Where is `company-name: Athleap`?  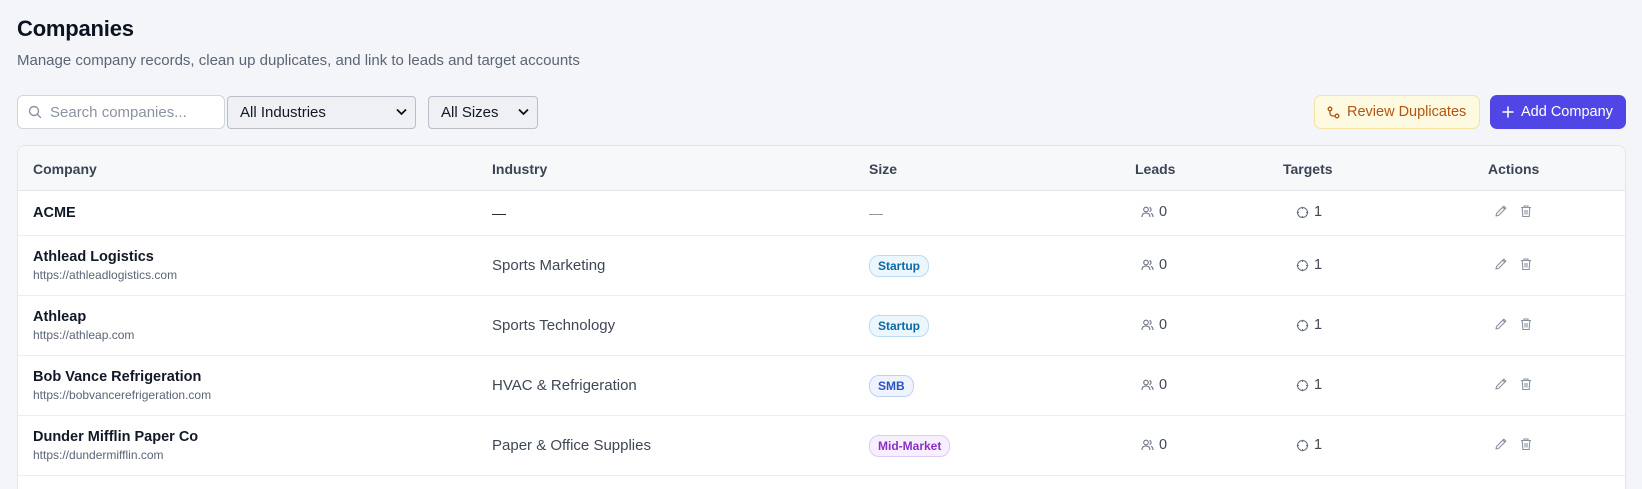 company-name: Athleap is located at coordinates (83, 317).